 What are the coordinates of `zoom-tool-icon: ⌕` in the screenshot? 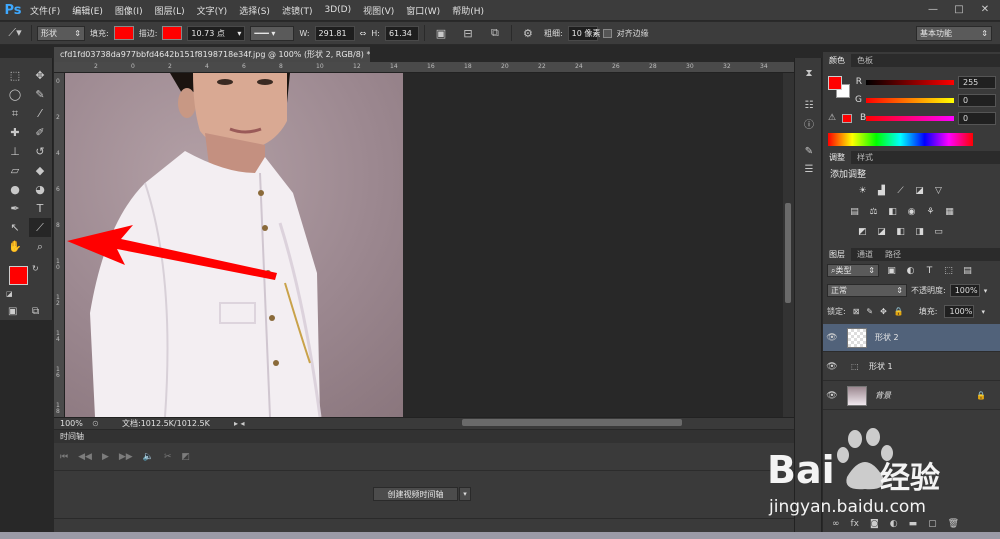 It's located at (40, 246).